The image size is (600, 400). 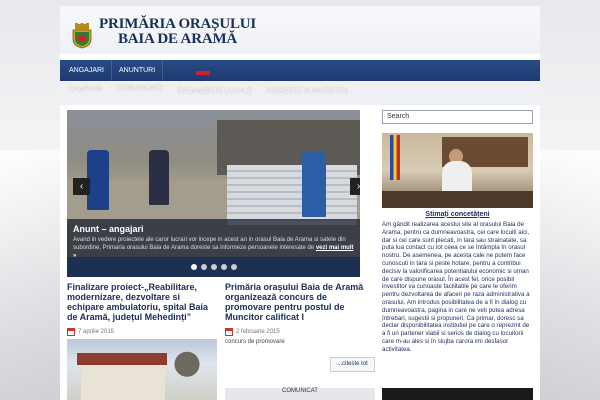 What do you see at coordinates (187, 372) in the screenshot?
I see `thumbnail-tree` at bounding box center [187, 372].